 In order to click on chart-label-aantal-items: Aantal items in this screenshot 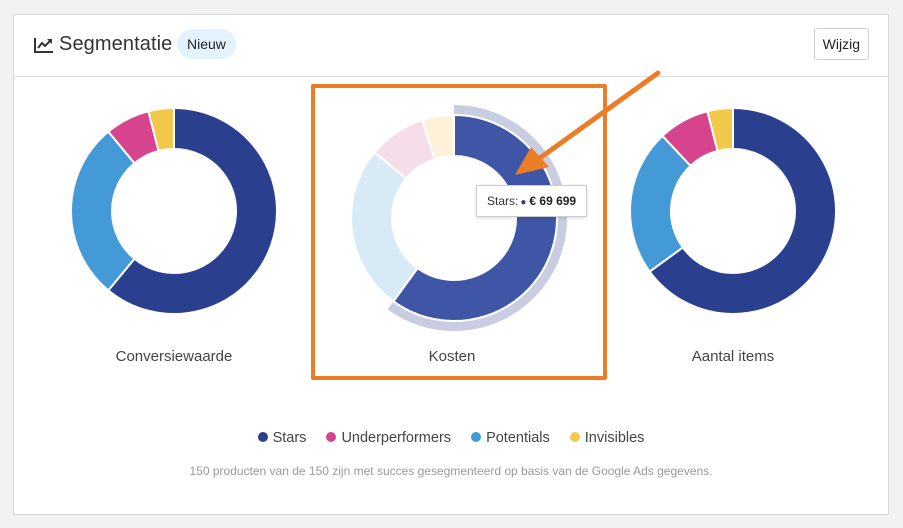, I will do `click(733, 356)`.